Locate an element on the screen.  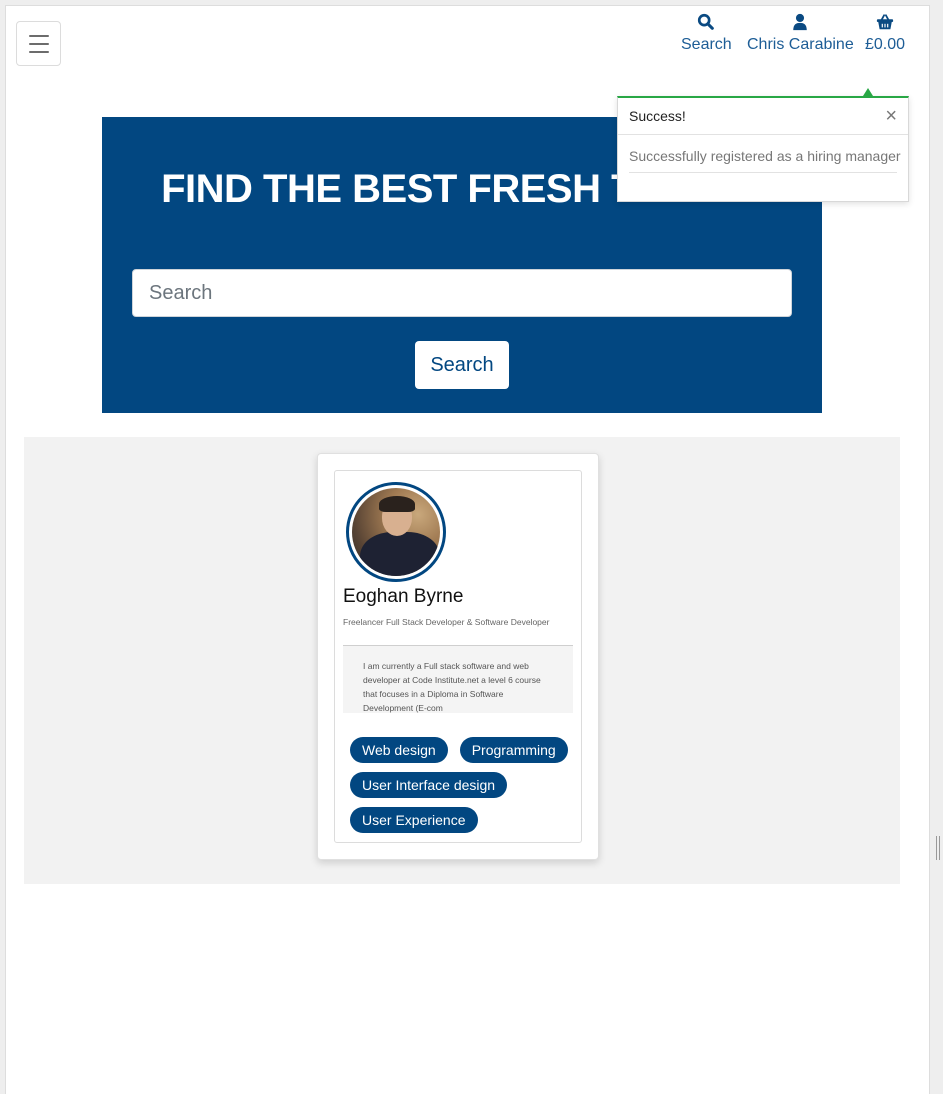
skill-tag: User Interface design is located at coordinates (429, 785).